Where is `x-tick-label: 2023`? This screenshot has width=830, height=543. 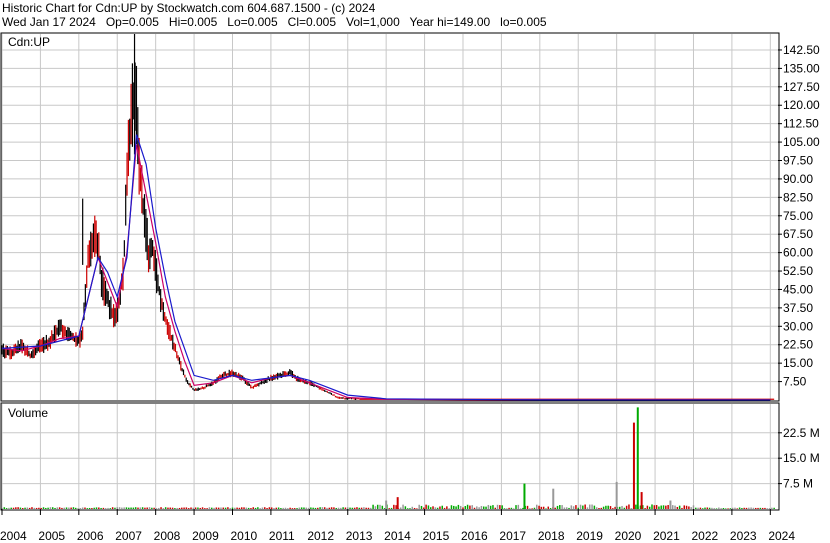
x-tick-label: 2023 is located at coordinates (743, 536).